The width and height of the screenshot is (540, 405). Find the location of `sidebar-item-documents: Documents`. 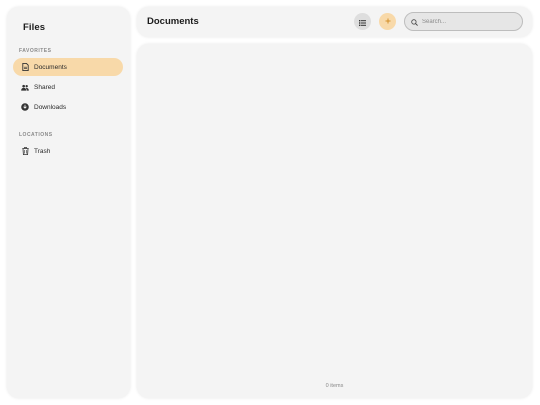

sidebar-item-documents: Documents is located at coordinates (68, 67).